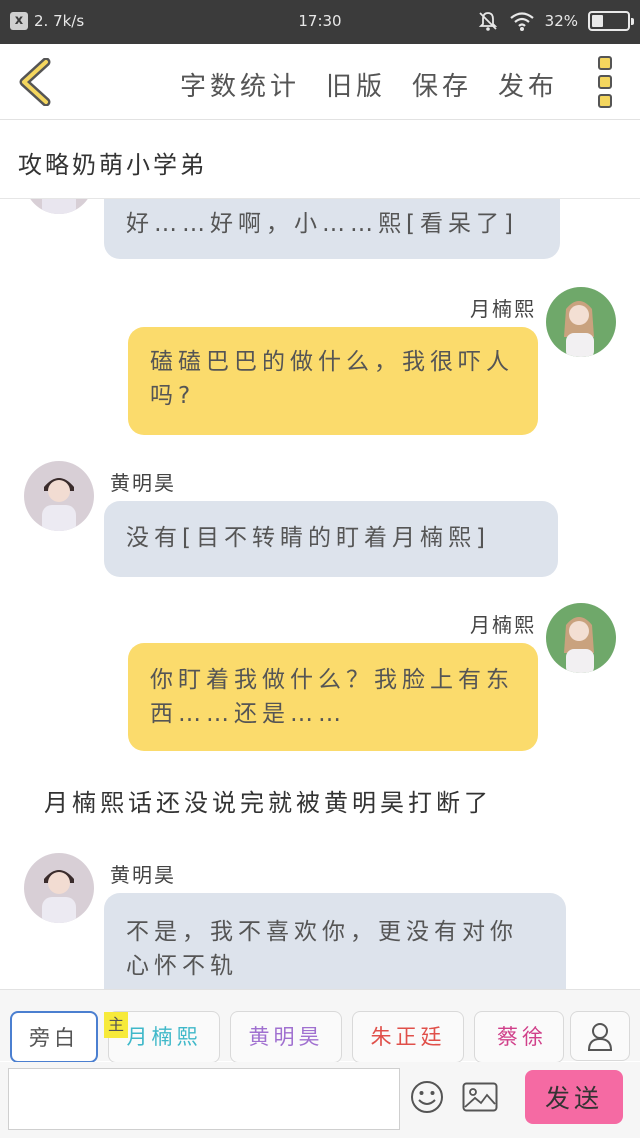 This screenshot has height=1138, width=640. Describe the element at coordinates (574, 1097) in the screenshot. I see `send-button: 发送` at that location.